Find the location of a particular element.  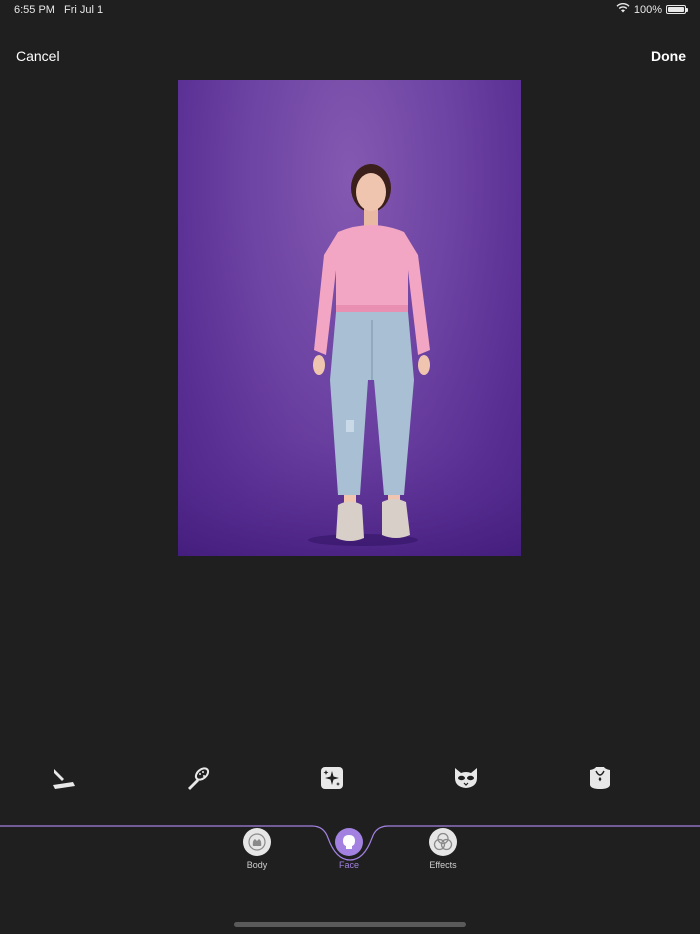

home-indicator is located at coordinates (350, 924).